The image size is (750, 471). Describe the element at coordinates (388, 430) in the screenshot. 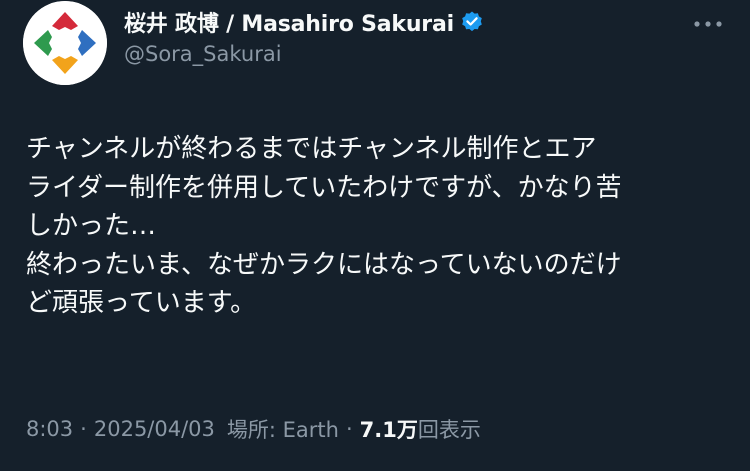

I see `views-count: 7.1万` at that location.